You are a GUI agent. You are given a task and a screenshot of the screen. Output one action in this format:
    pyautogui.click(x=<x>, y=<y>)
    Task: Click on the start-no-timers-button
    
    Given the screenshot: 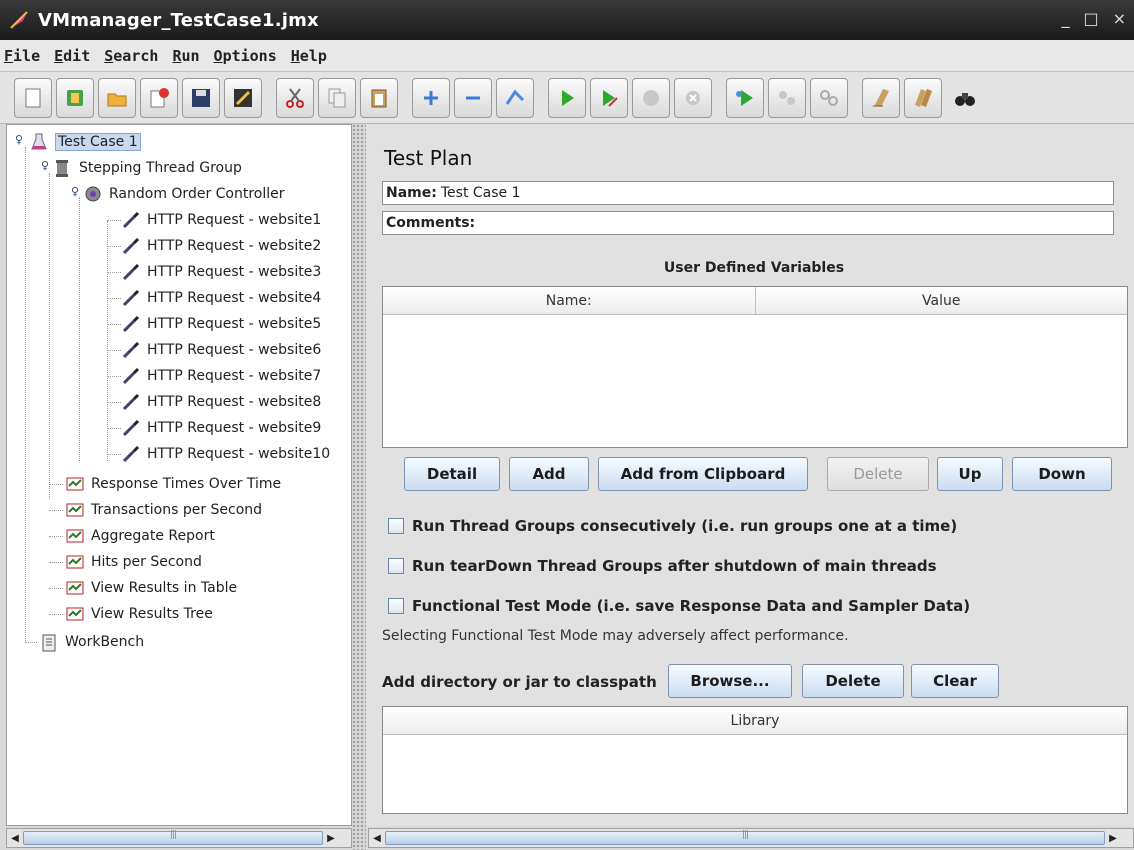 What is the action you would take?
    pyautogui.click(x=609, y=97)
    